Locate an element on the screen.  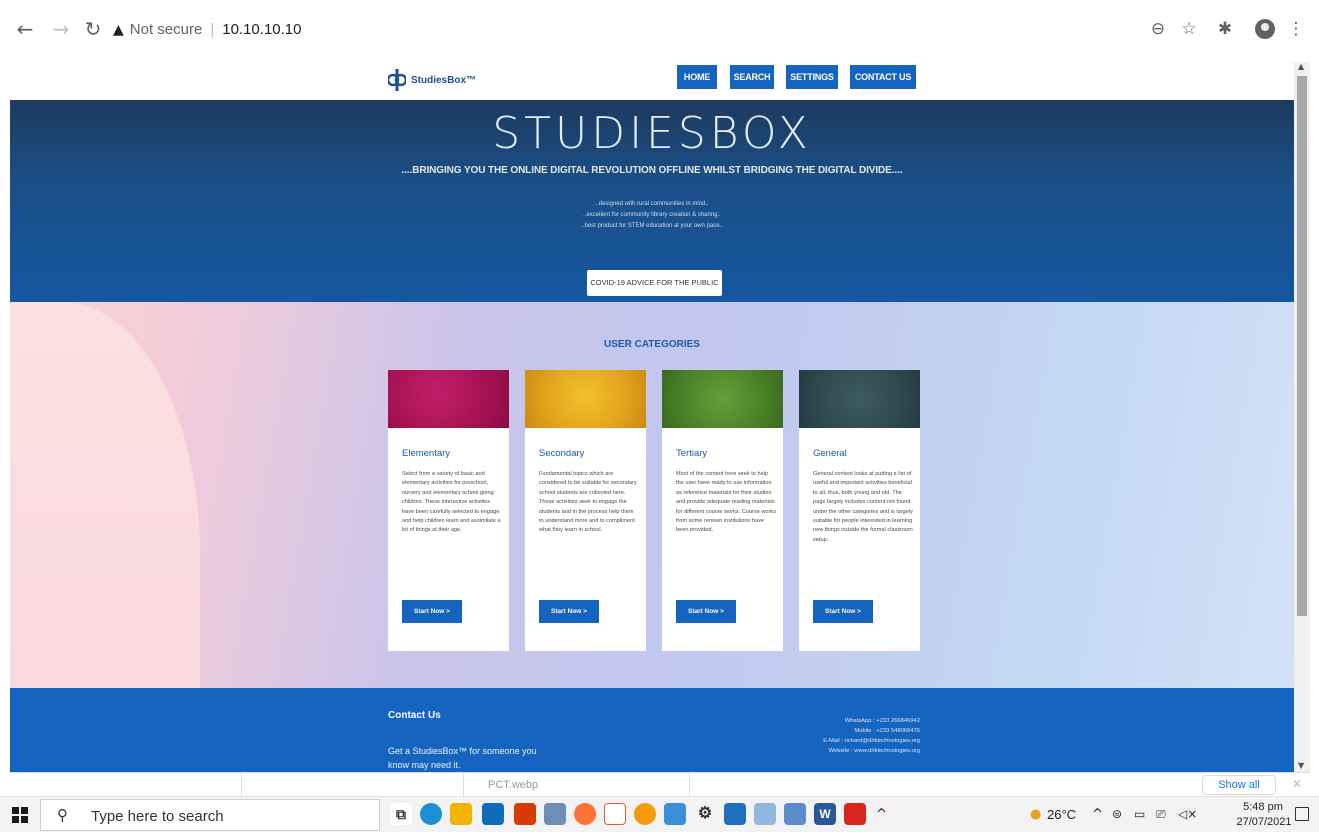
nav-search: SEARCH is located at coordinates (752, 77).